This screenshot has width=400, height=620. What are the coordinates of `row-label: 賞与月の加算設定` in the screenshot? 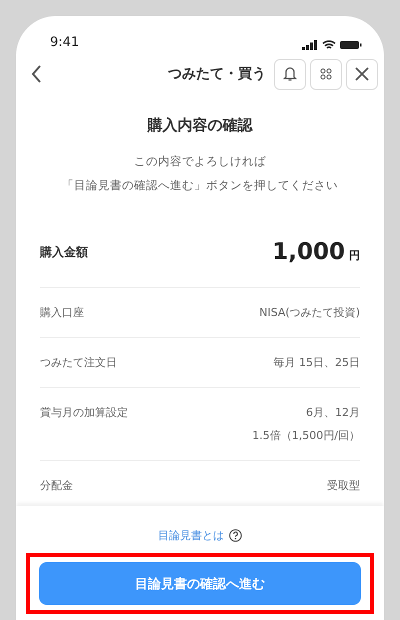 It's located at (84, 413).